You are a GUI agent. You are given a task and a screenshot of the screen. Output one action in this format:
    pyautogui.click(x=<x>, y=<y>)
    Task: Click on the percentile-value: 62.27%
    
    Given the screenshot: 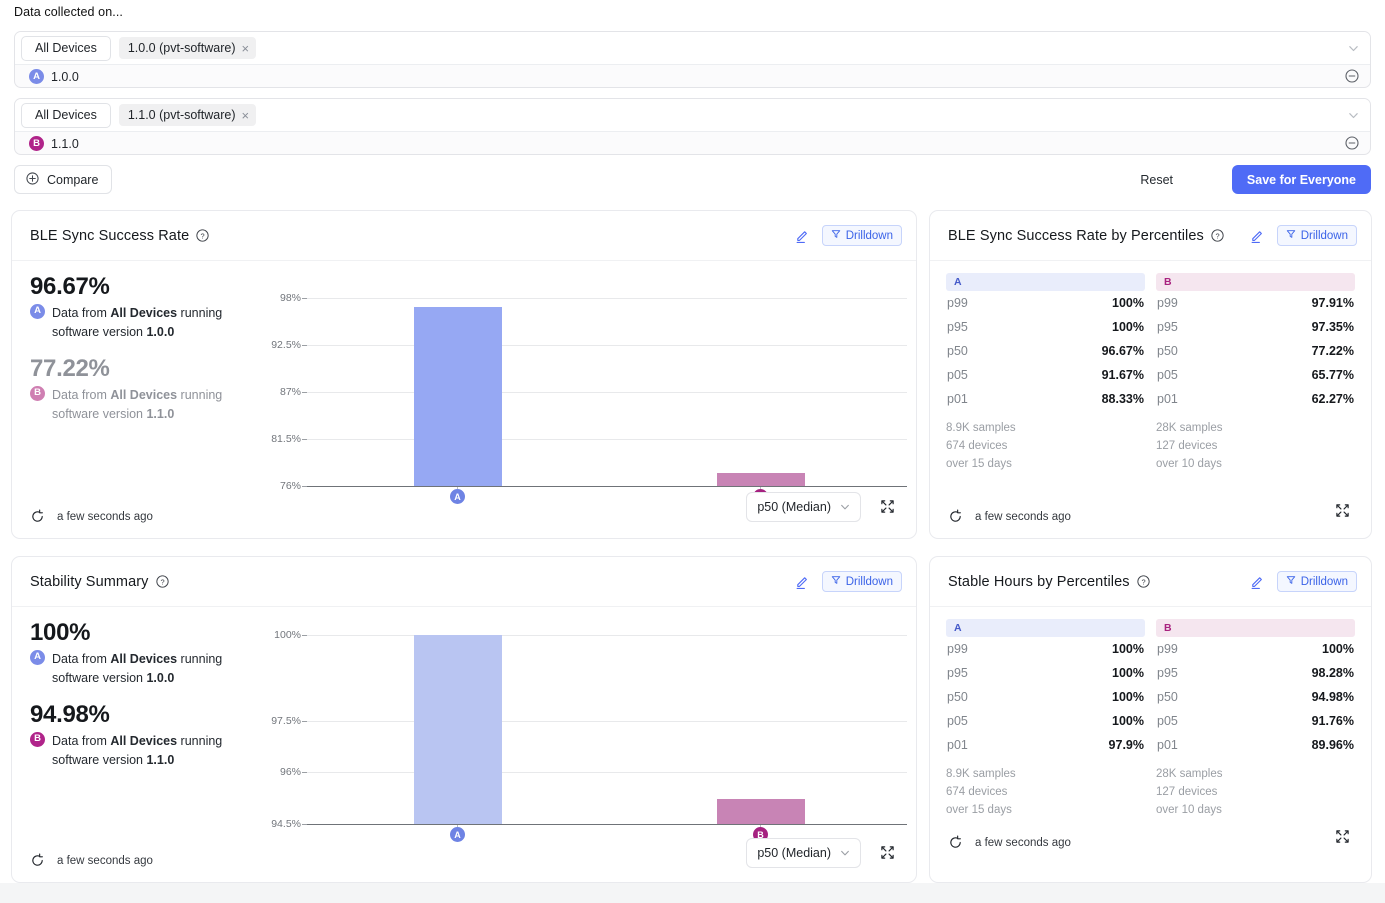 What is the action you would take?
    pyautogui.click(x=1332, y=399)
    